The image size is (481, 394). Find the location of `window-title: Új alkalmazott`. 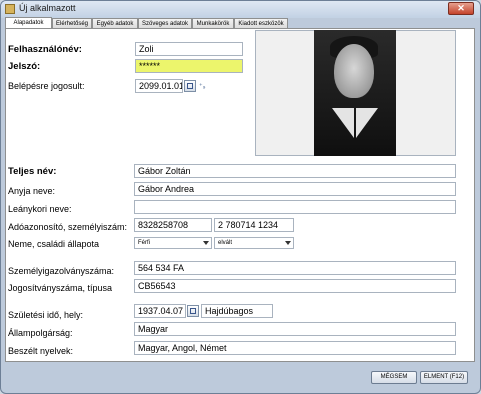

window-title: Új alkalmazott is located at coordinates (47, 8).